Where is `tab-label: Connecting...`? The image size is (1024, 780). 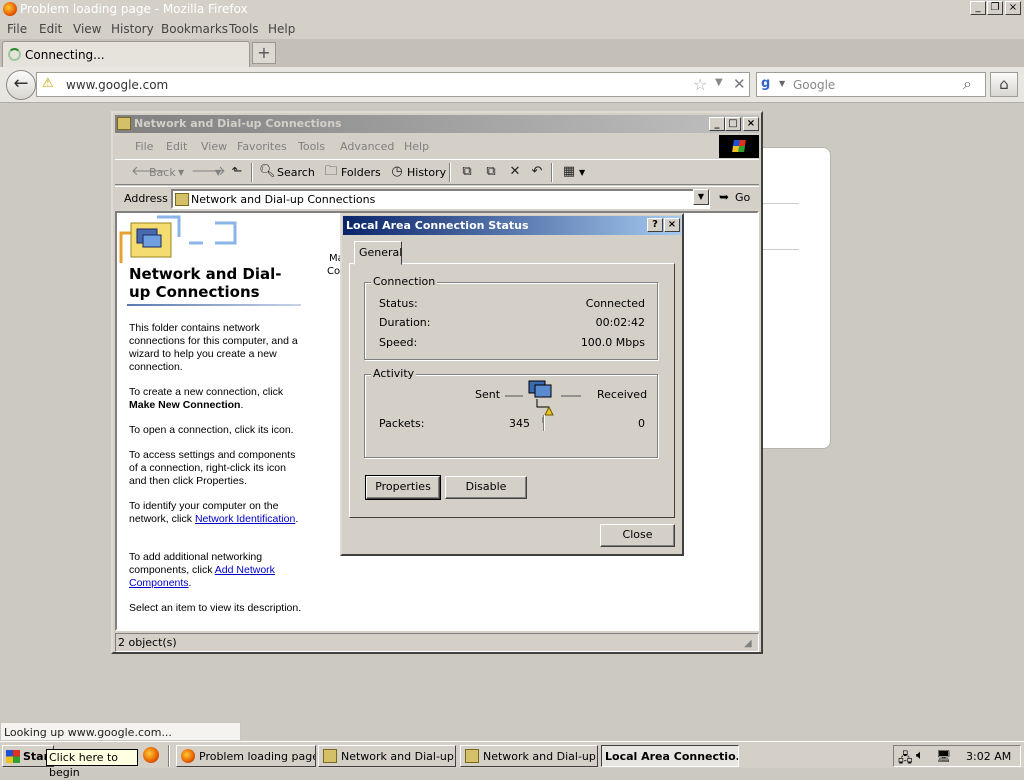
tab-label: Connecting... is located at coordinates (65, 55).